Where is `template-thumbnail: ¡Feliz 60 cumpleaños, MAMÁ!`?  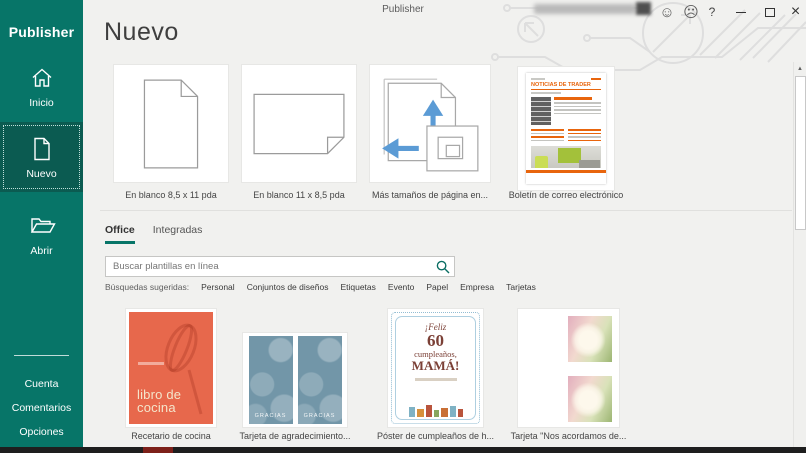 template-thumbnail: ¡Feliz 60 cumpleaños, MAMÁ! is located at coordinates (435, 368).